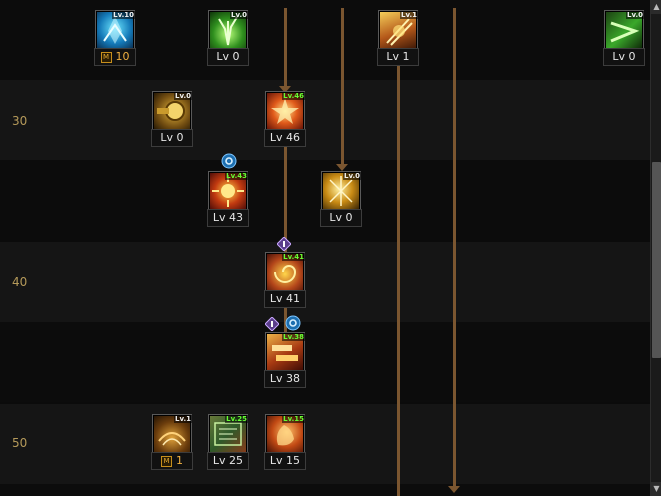 This screenshot has height=496, width=661. I want to click on skill-level-tag: Lv.15, so click(293, 419).